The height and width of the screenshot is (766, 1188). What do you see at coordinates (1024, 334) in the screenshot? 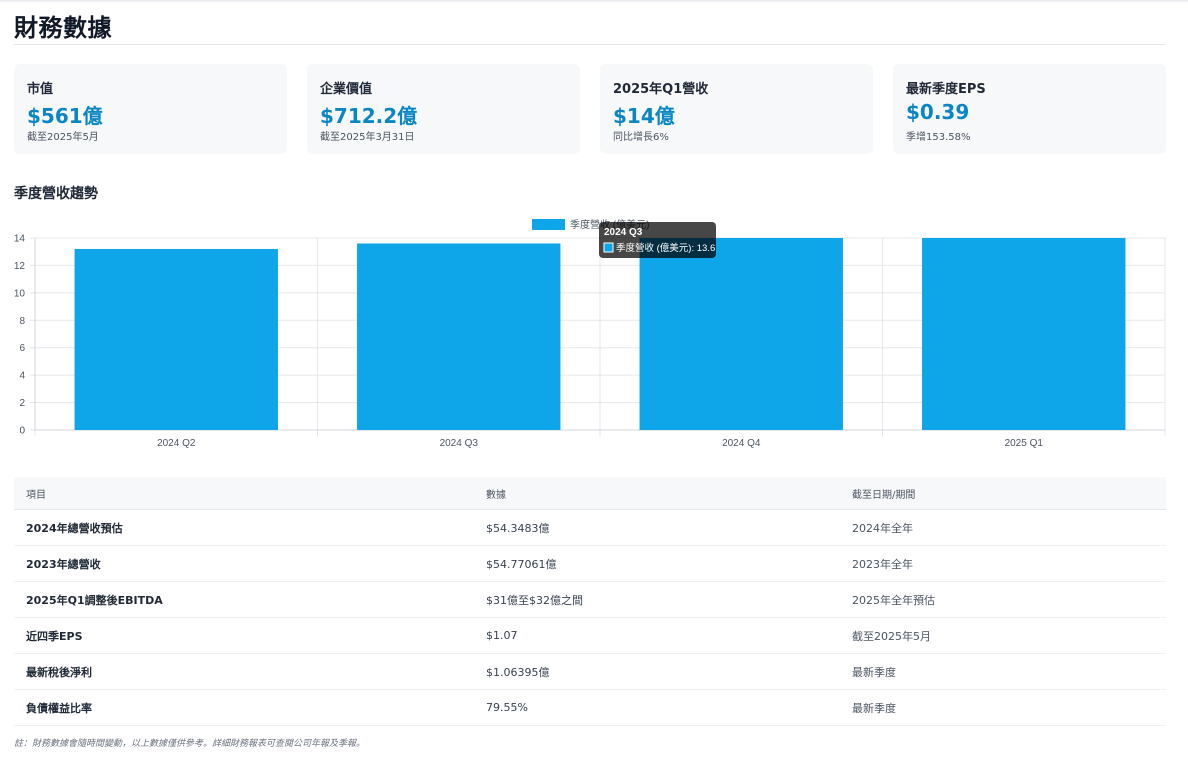
I see `bar-2025-q1` at bounding box center [1024, 334].